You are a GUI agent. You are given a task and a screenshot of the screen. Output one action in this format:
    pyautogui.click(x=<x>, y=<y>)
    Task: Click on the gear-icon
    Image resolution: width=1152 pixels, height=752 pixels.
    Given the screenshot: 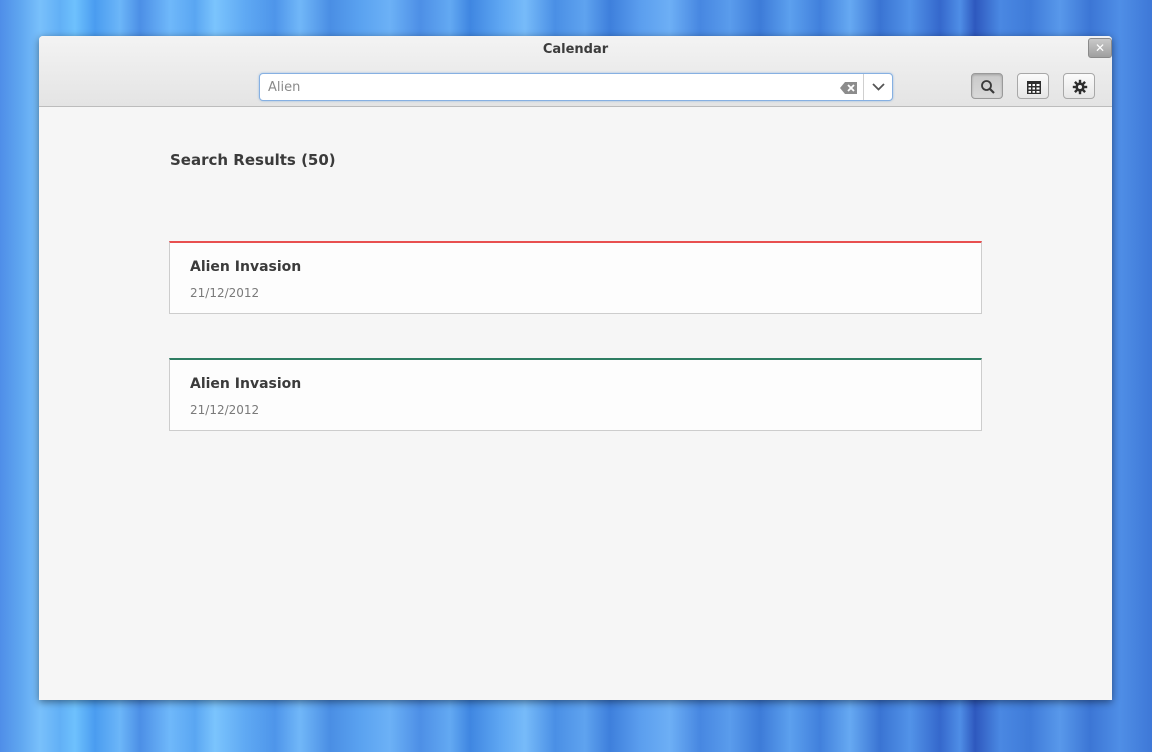 What is the action you would take?
    pyautogui.click(x=1080, y=87)
    